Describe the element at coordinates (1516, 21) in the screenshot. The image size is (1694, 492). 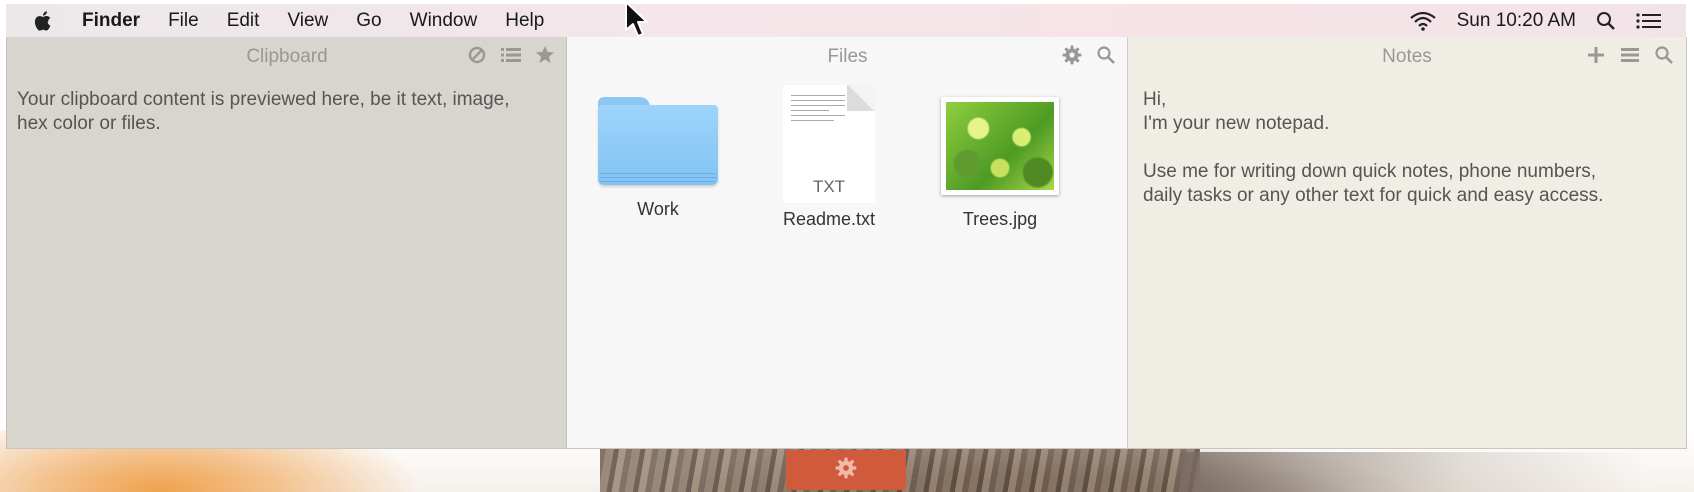
I see `clock: Sun 10:20 AM` at that location.